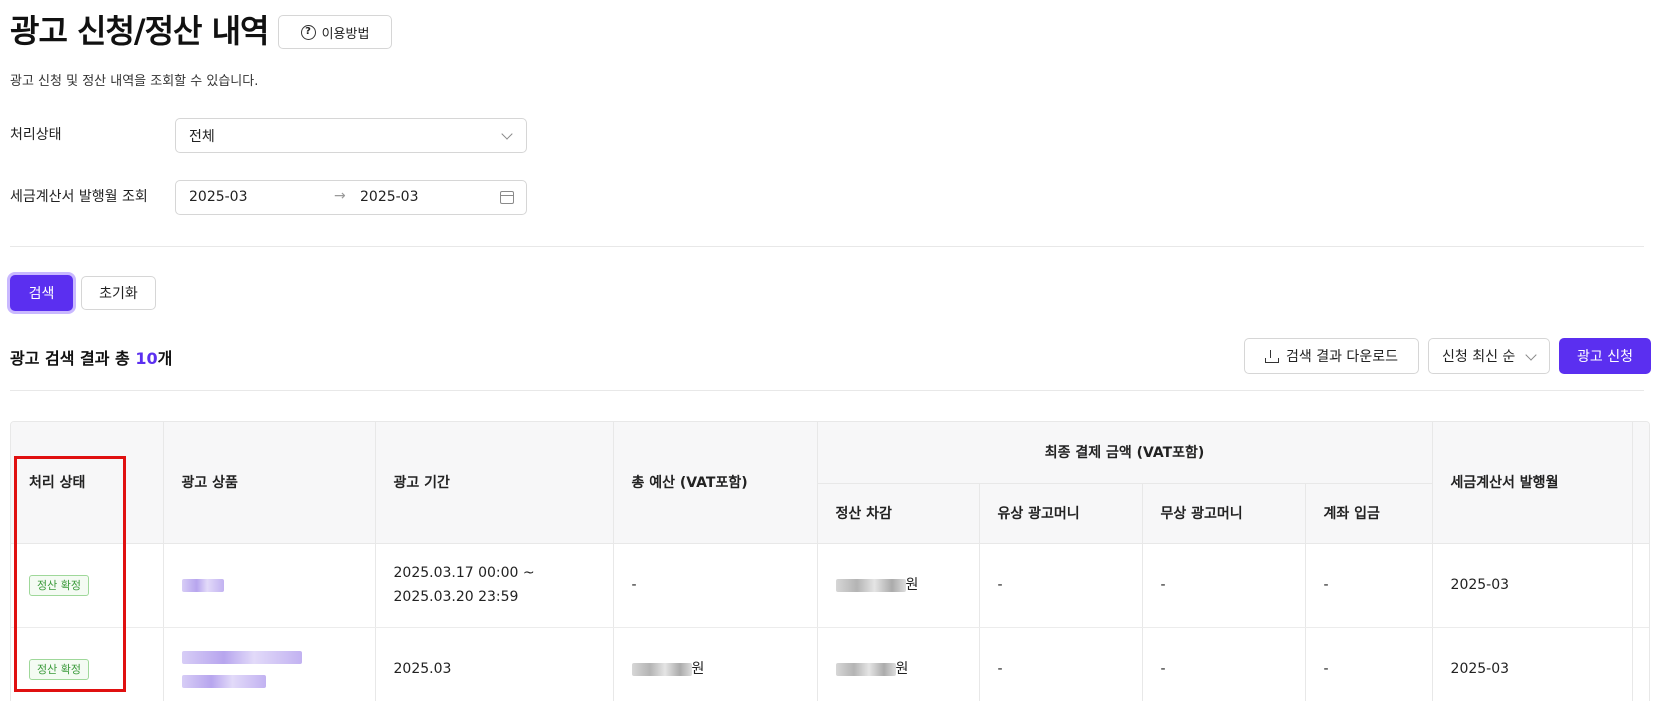 Image resolution: width=1654 pixels, height=701 pixels. Describe the element at coordinates (715, 585) in the screenshot. I see `budget-cell: -` at that location.